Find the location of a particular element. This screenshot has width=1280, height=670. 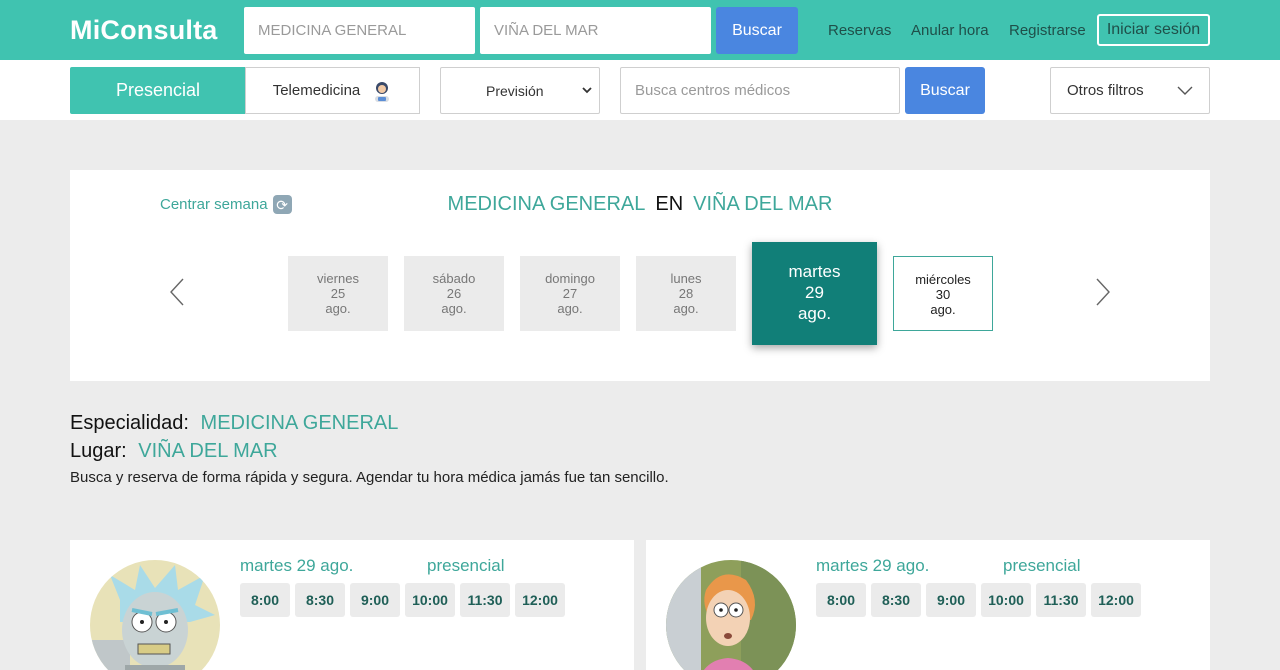

search-heading: MEDICINA GENERAL EN VIÑA DEL MAR is located at coordinates (640, 204).